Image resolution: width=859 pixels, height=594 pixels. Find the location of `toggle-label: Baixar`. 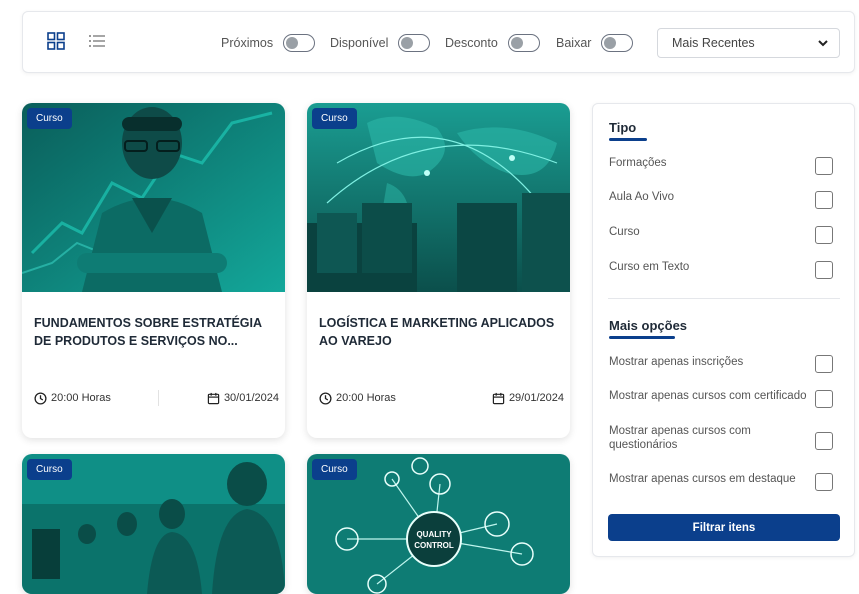

toggle-label: Baixar is located at coordinates (574, 43).